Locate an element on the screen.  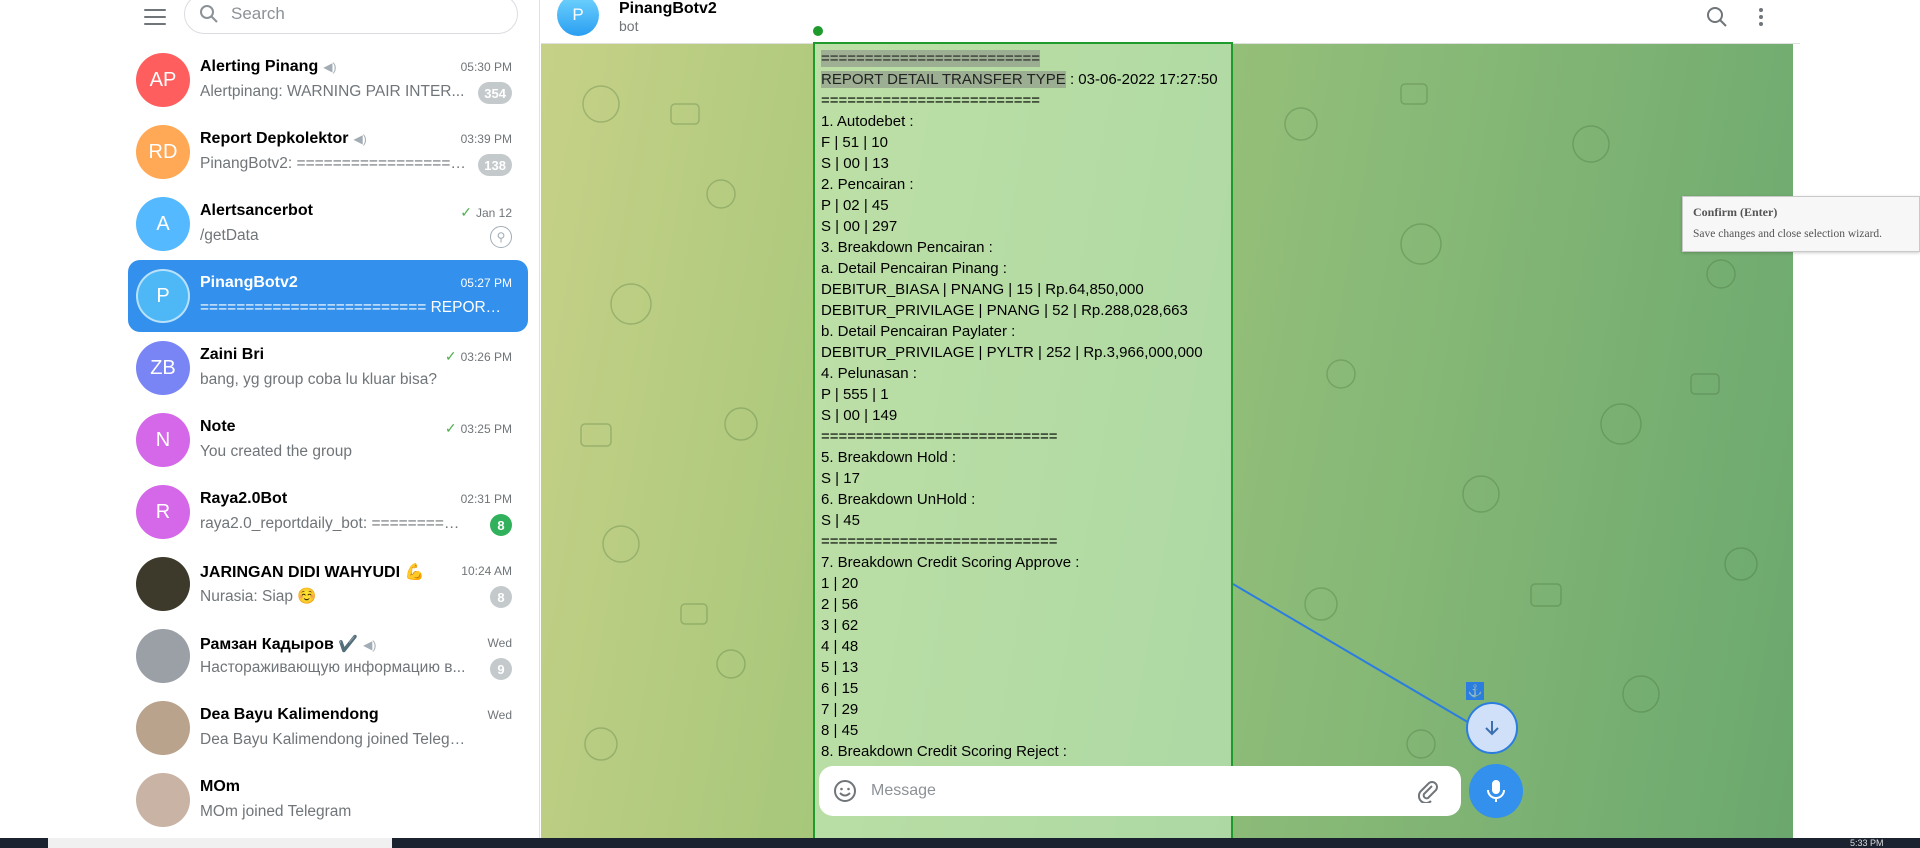
chat-list-item: MOm MOm joined Telegram is located at coordinates (328, 800).